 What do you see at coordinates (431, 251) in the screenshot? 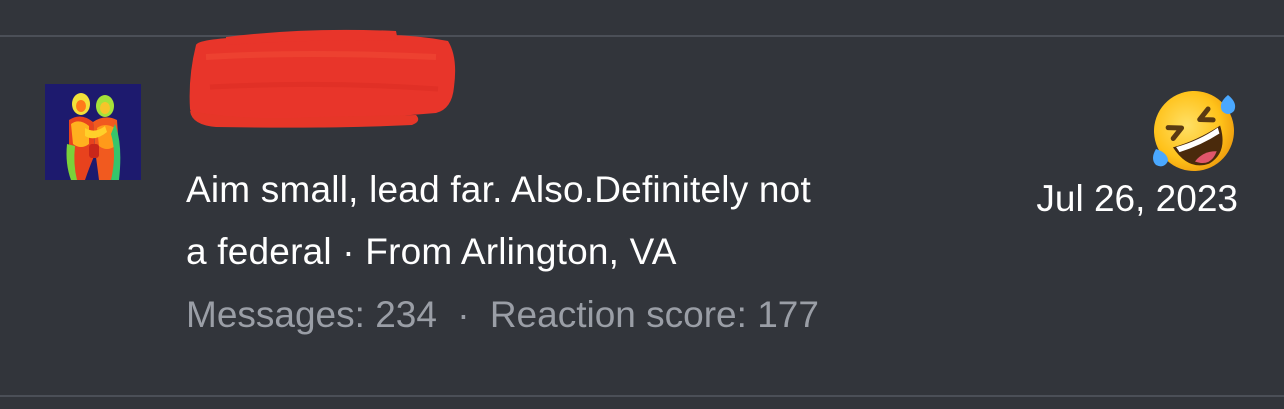
I see `bio-line-2: a federal · From Arlington, VA` at bounding box center [431, 251].